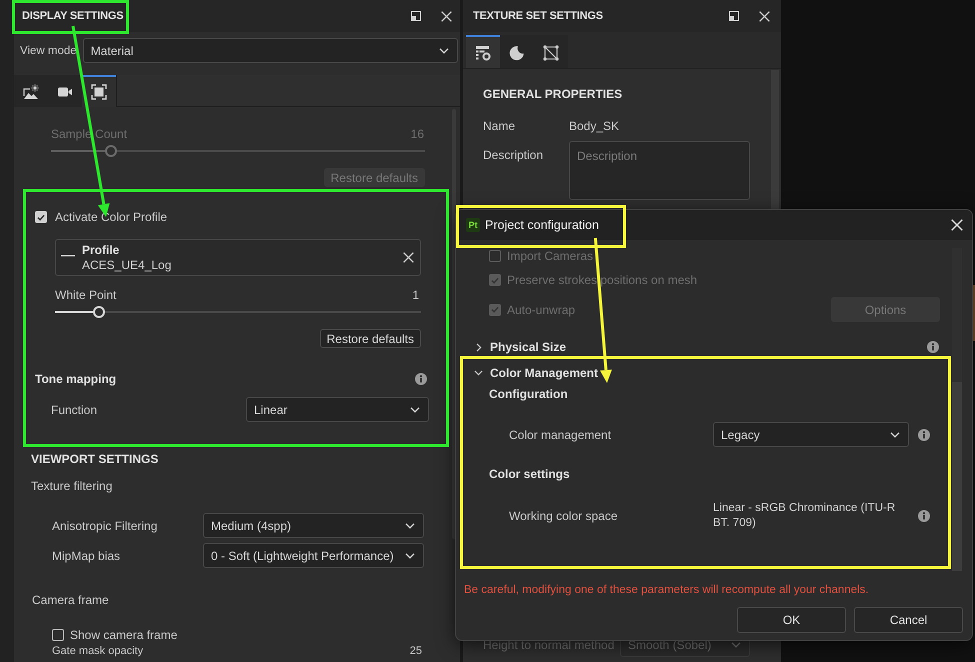  Describe the element at coordinates (70, 600) in the screenshot. I see `group-label: Camera frame` at that location.